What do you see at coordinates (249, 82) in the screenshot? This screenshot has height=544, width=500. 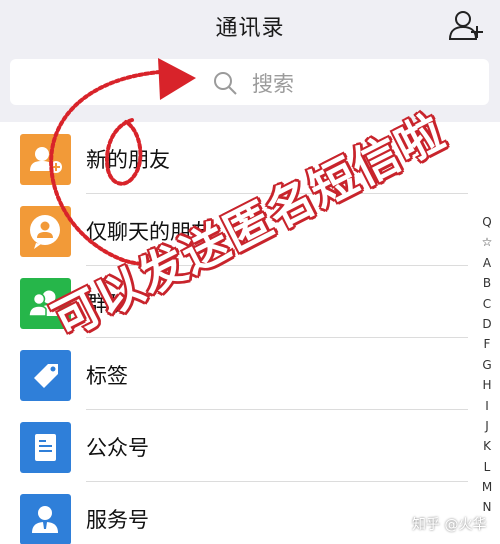 I see `search-bar: 搜索` at bounding box center [249, 82].